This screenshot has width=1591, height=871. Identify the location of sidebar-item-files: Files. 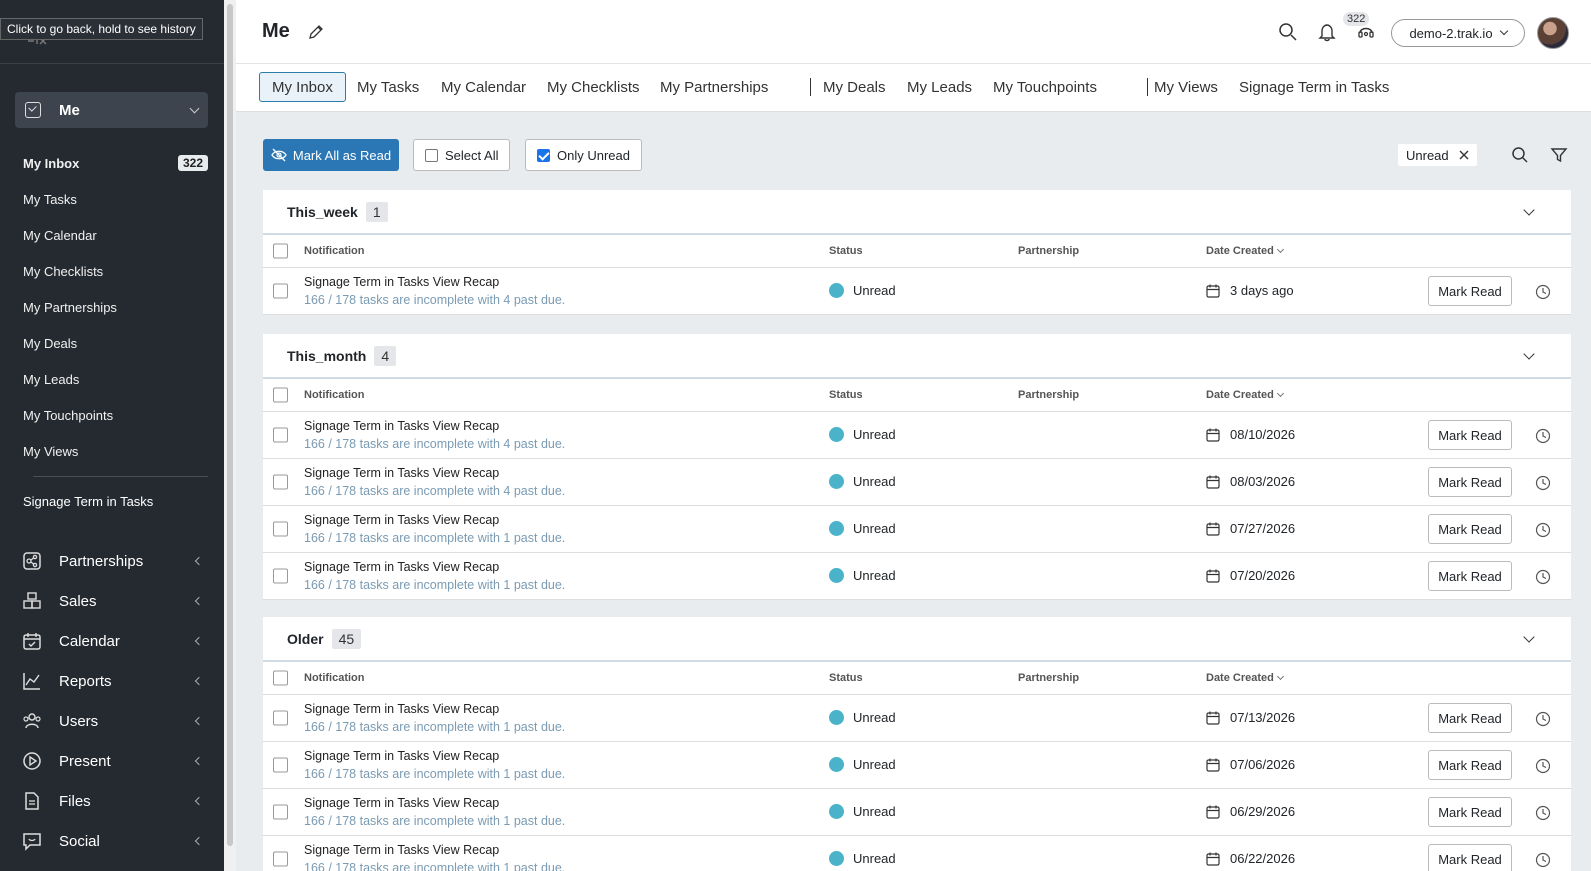
(113, 801).